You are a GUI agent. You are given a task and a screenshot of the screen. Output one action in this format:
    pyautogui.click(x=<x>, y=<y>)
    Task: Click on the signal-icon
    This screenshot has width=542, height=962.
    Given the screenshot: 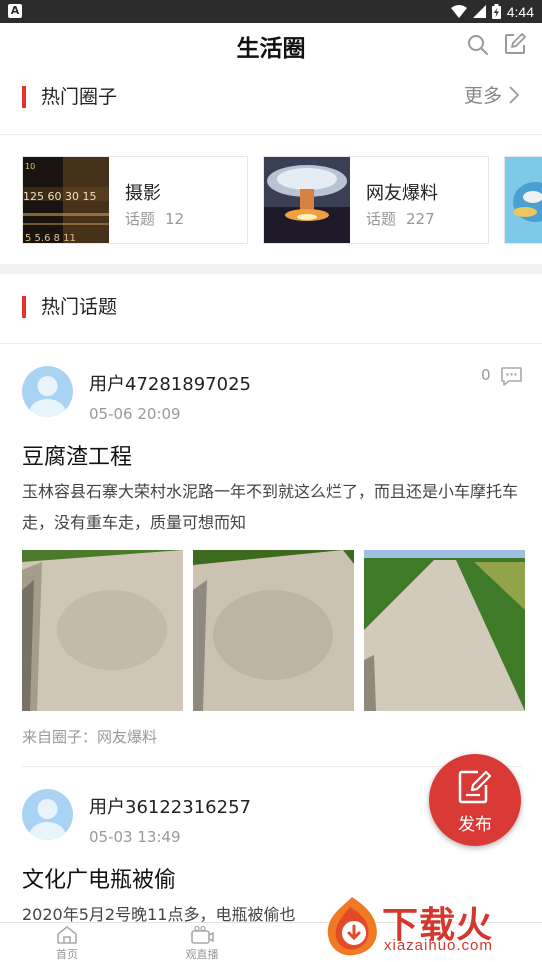 What is the action you would take?
    pyautogui.click(x=479, y=11)
    